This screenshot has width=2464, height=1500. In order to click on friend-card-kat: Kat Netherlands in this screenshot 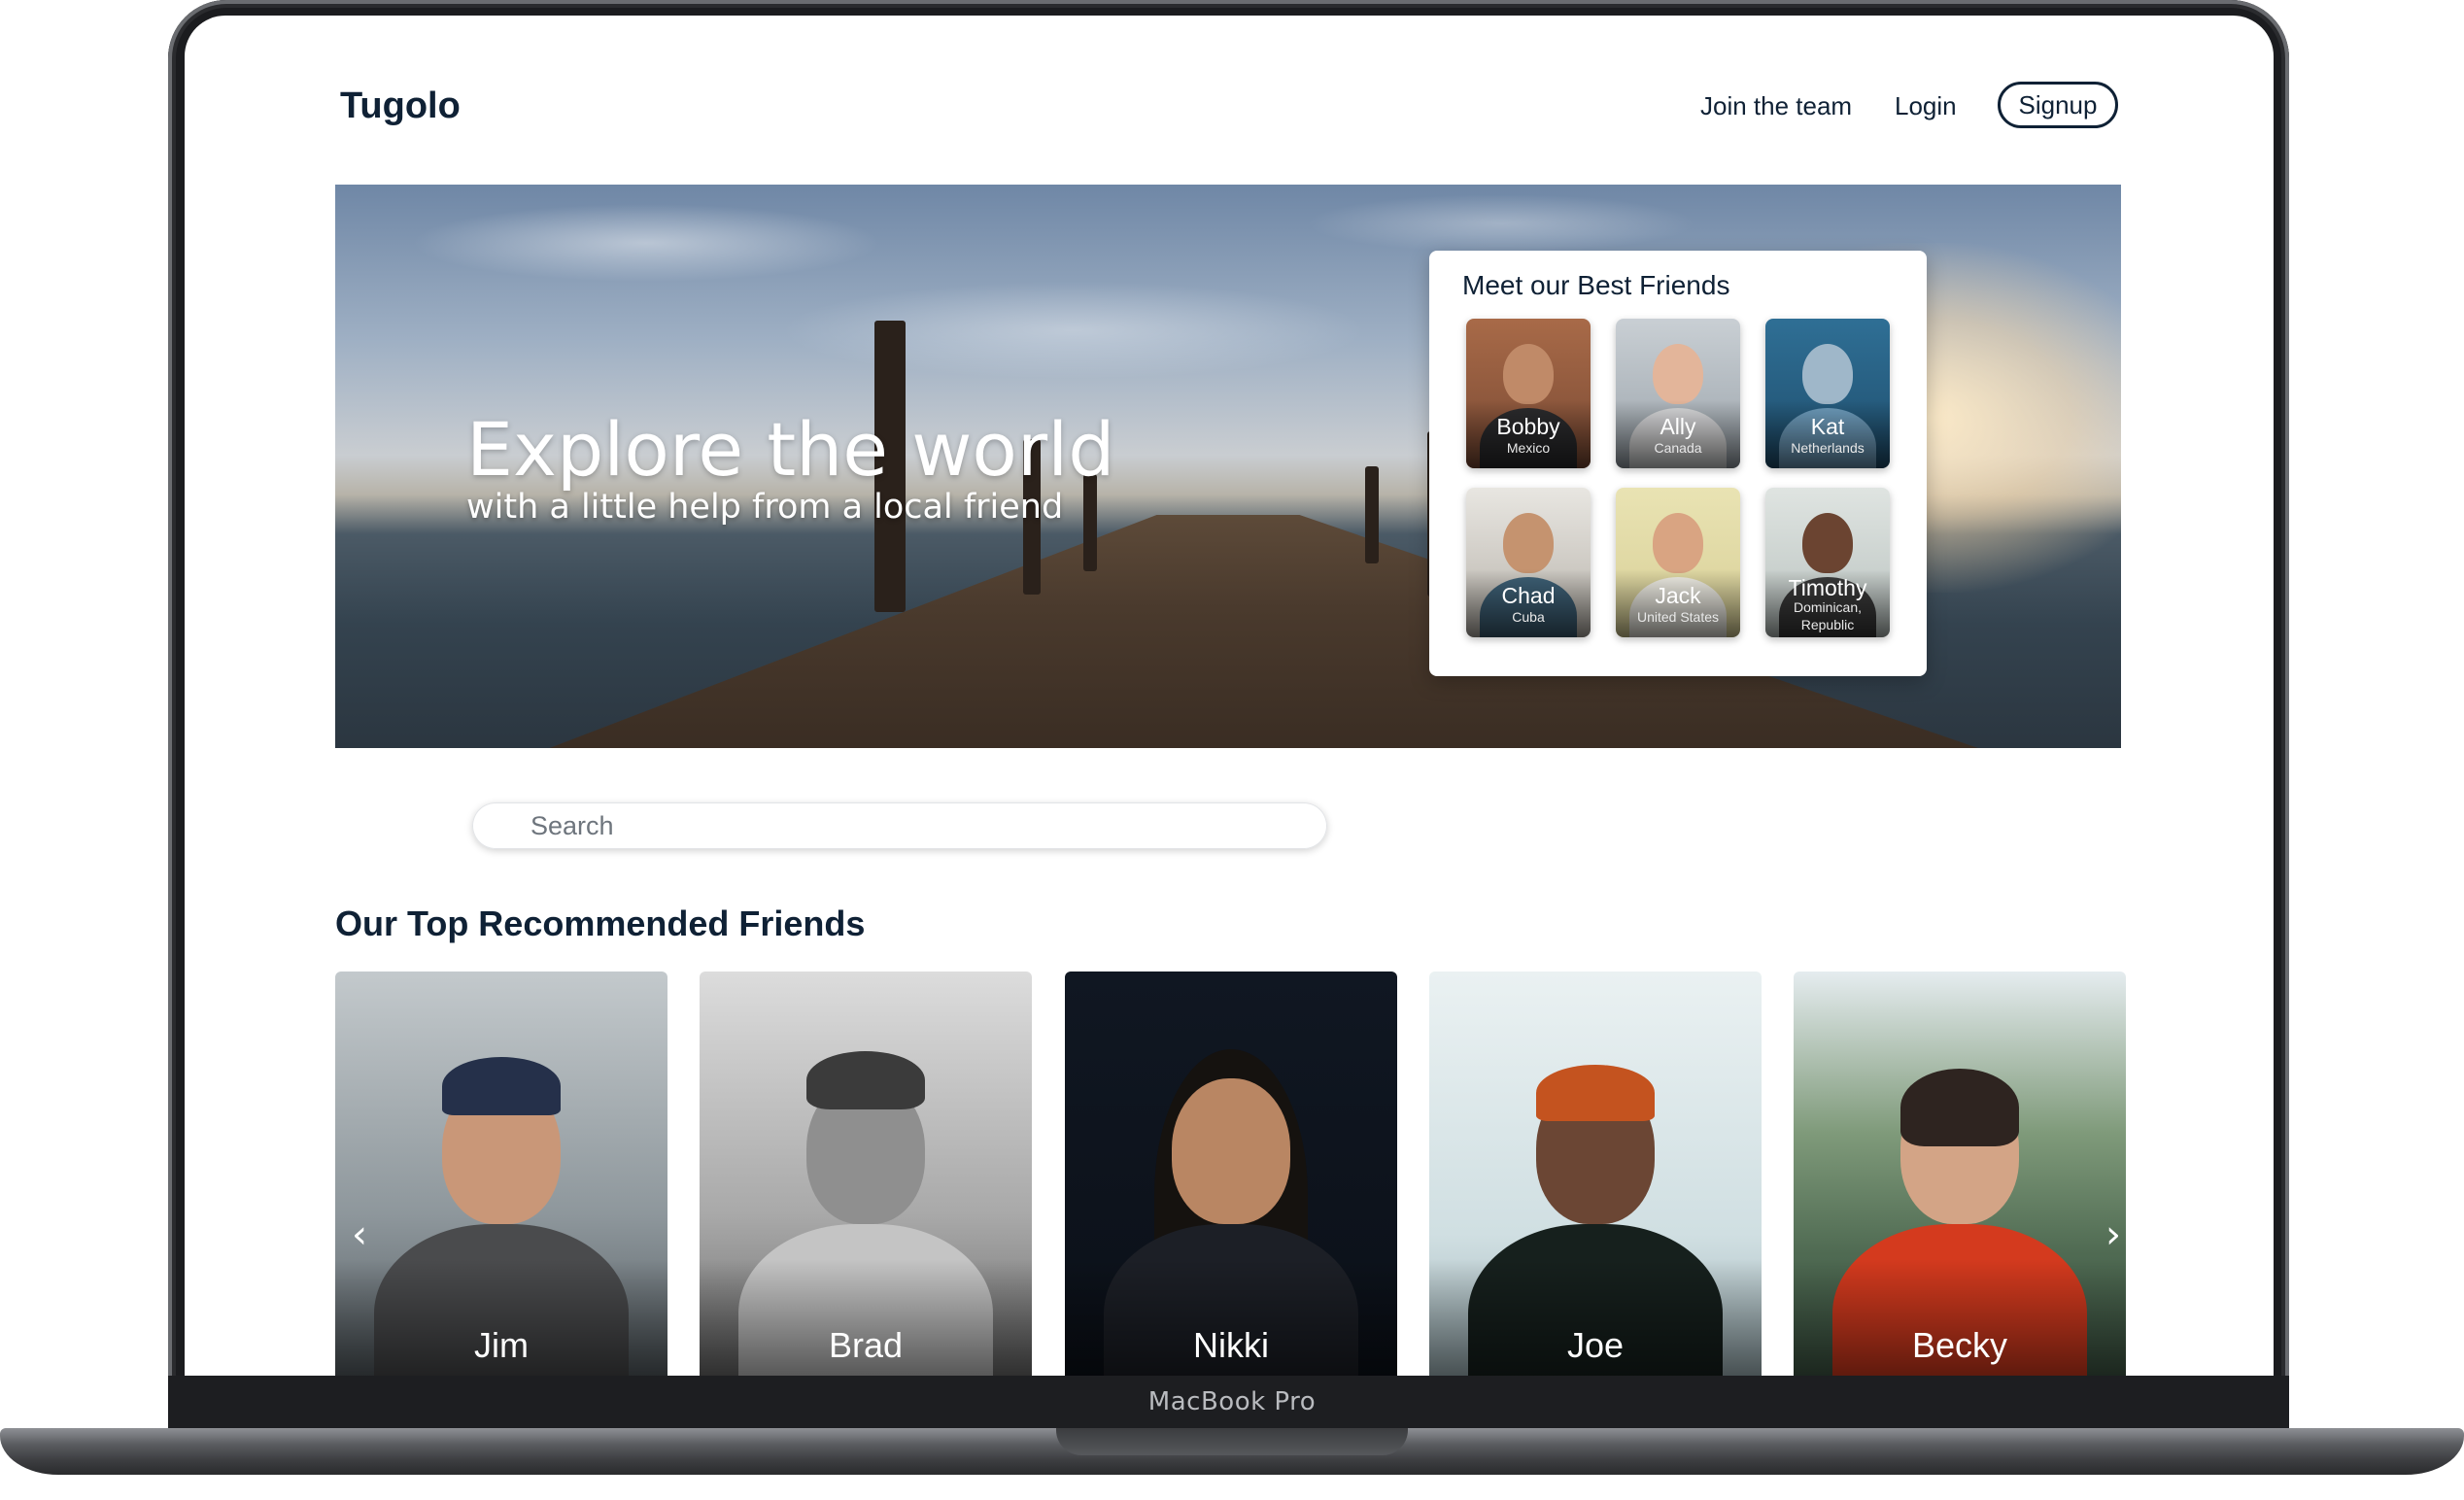, I will do `click(1827, 394)`.